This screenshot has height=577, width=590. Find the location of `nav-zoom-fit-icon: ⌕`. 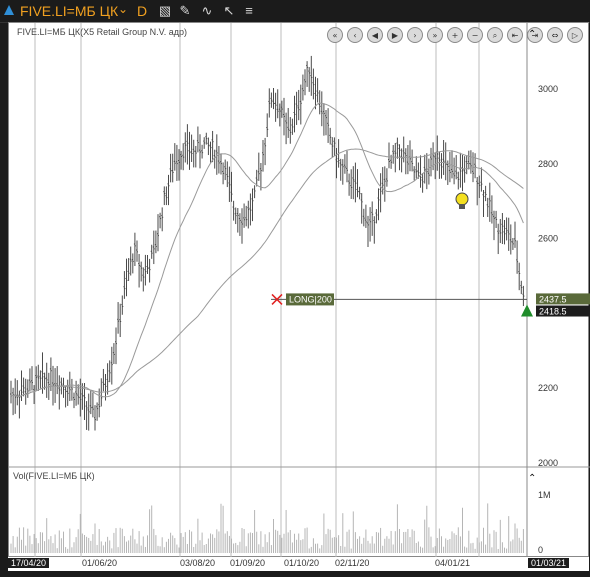

nav-zoom-fit-icon: ⌕ is located at coordinates (495, 35).